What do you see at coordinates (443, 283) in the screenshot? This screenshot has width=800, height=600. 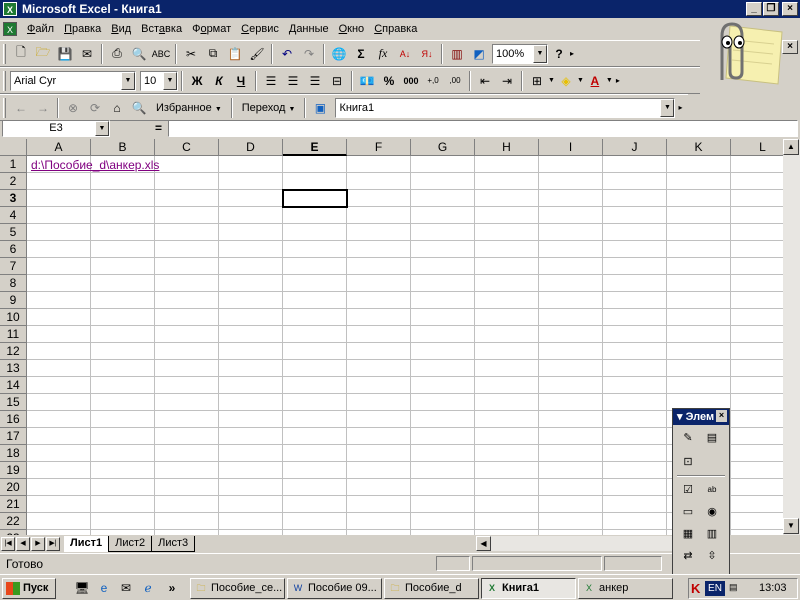 I see `cell-G8` at bounding box center [443, 283].